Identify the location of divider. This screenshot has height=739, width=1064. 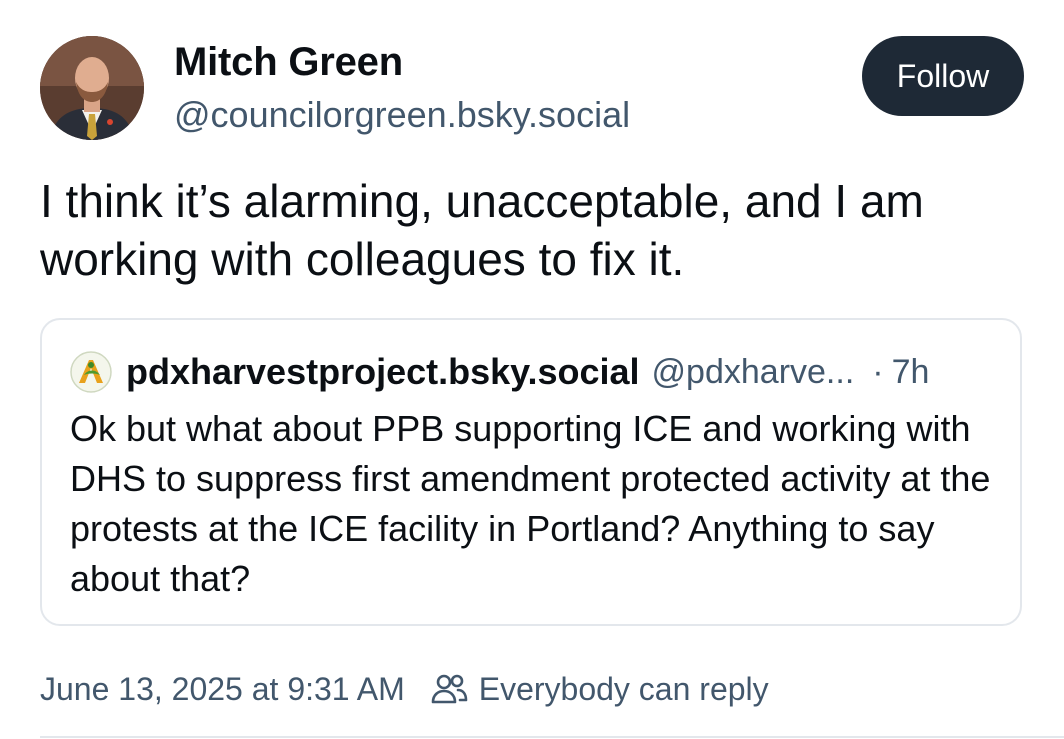
(552, 737).